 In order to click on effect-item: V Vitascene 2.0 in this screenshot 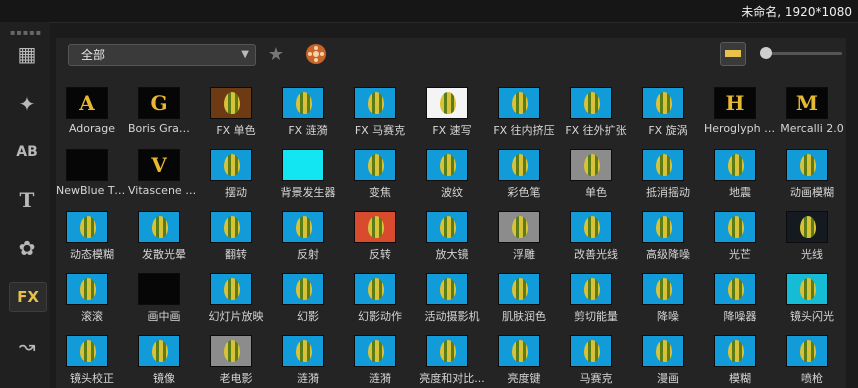, I will do `click(164, 167)`.